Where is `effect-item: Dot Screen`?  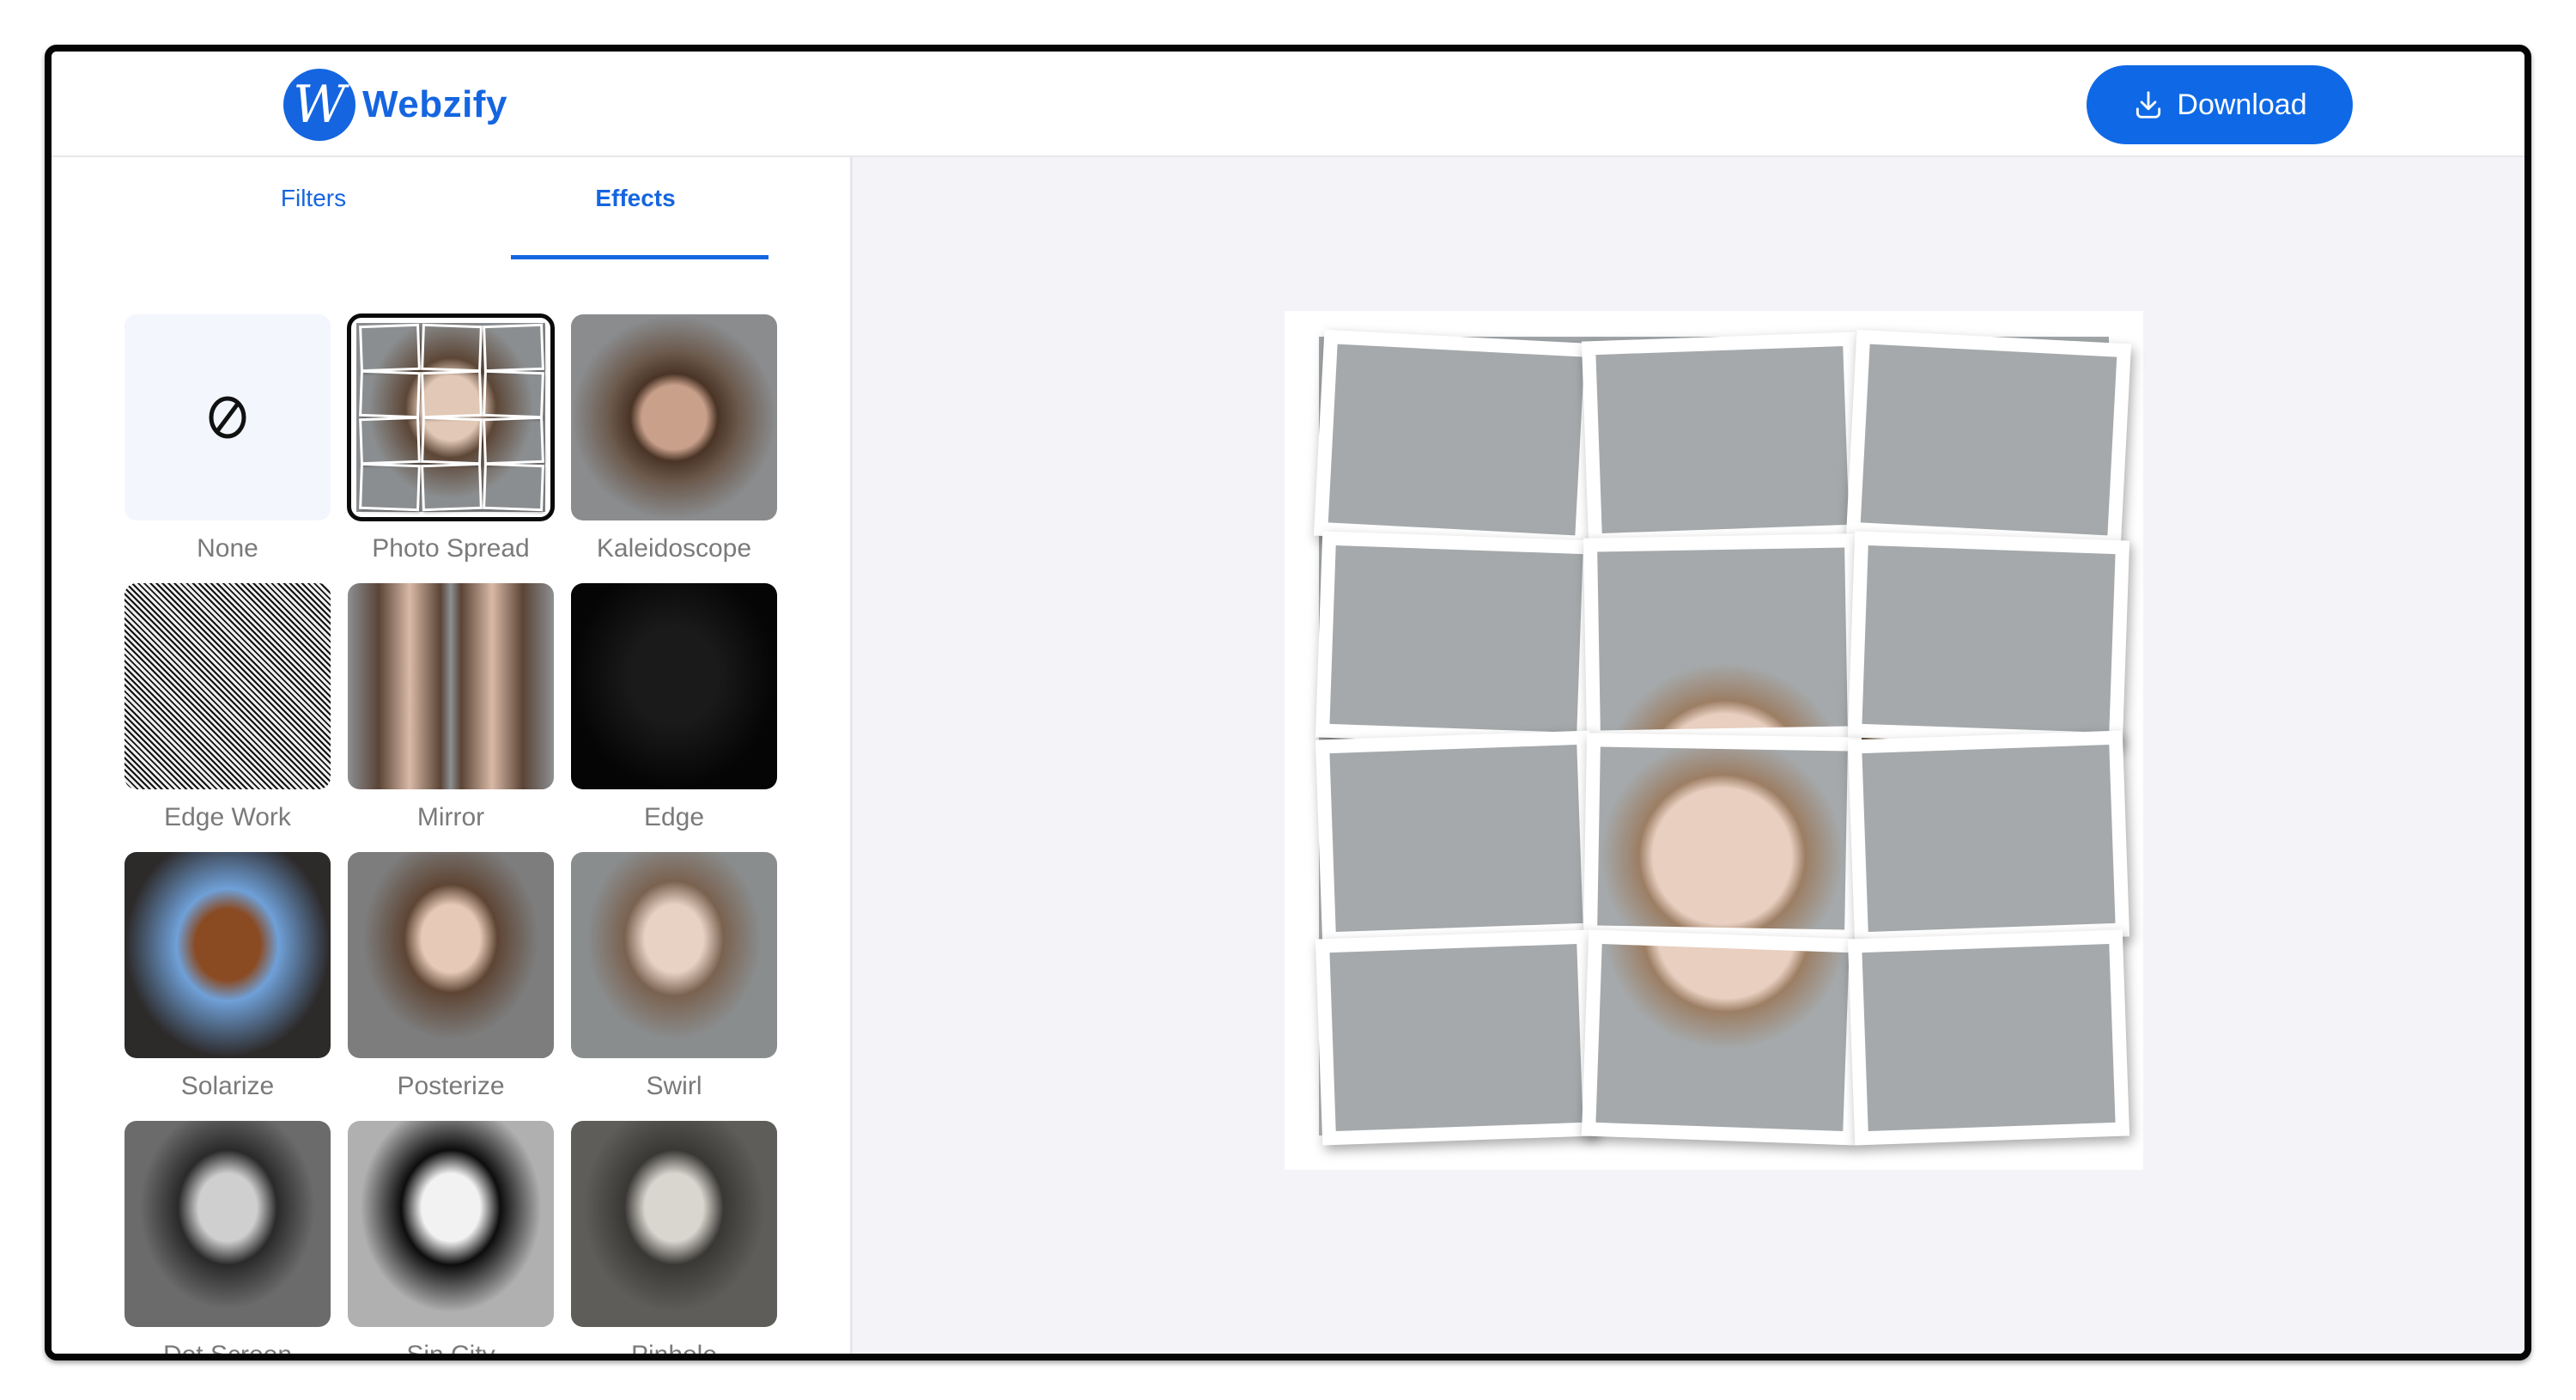
effect-item: Dot Screen is located at coordinates (228, 1238).